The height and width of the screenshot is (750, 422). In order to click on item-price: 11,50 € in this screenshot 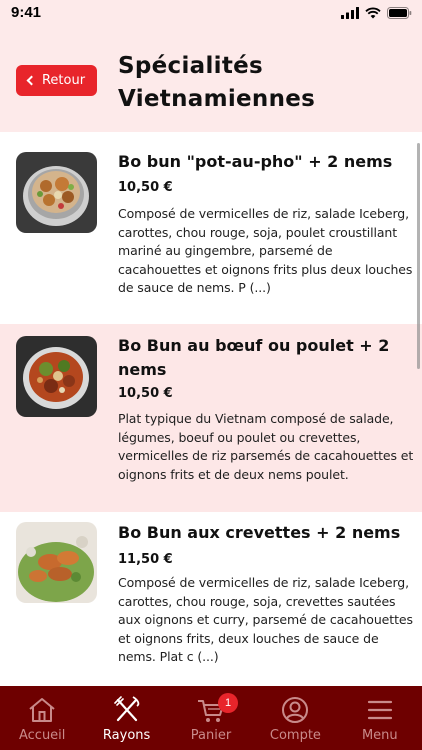, I will do `click(145, 559)`.